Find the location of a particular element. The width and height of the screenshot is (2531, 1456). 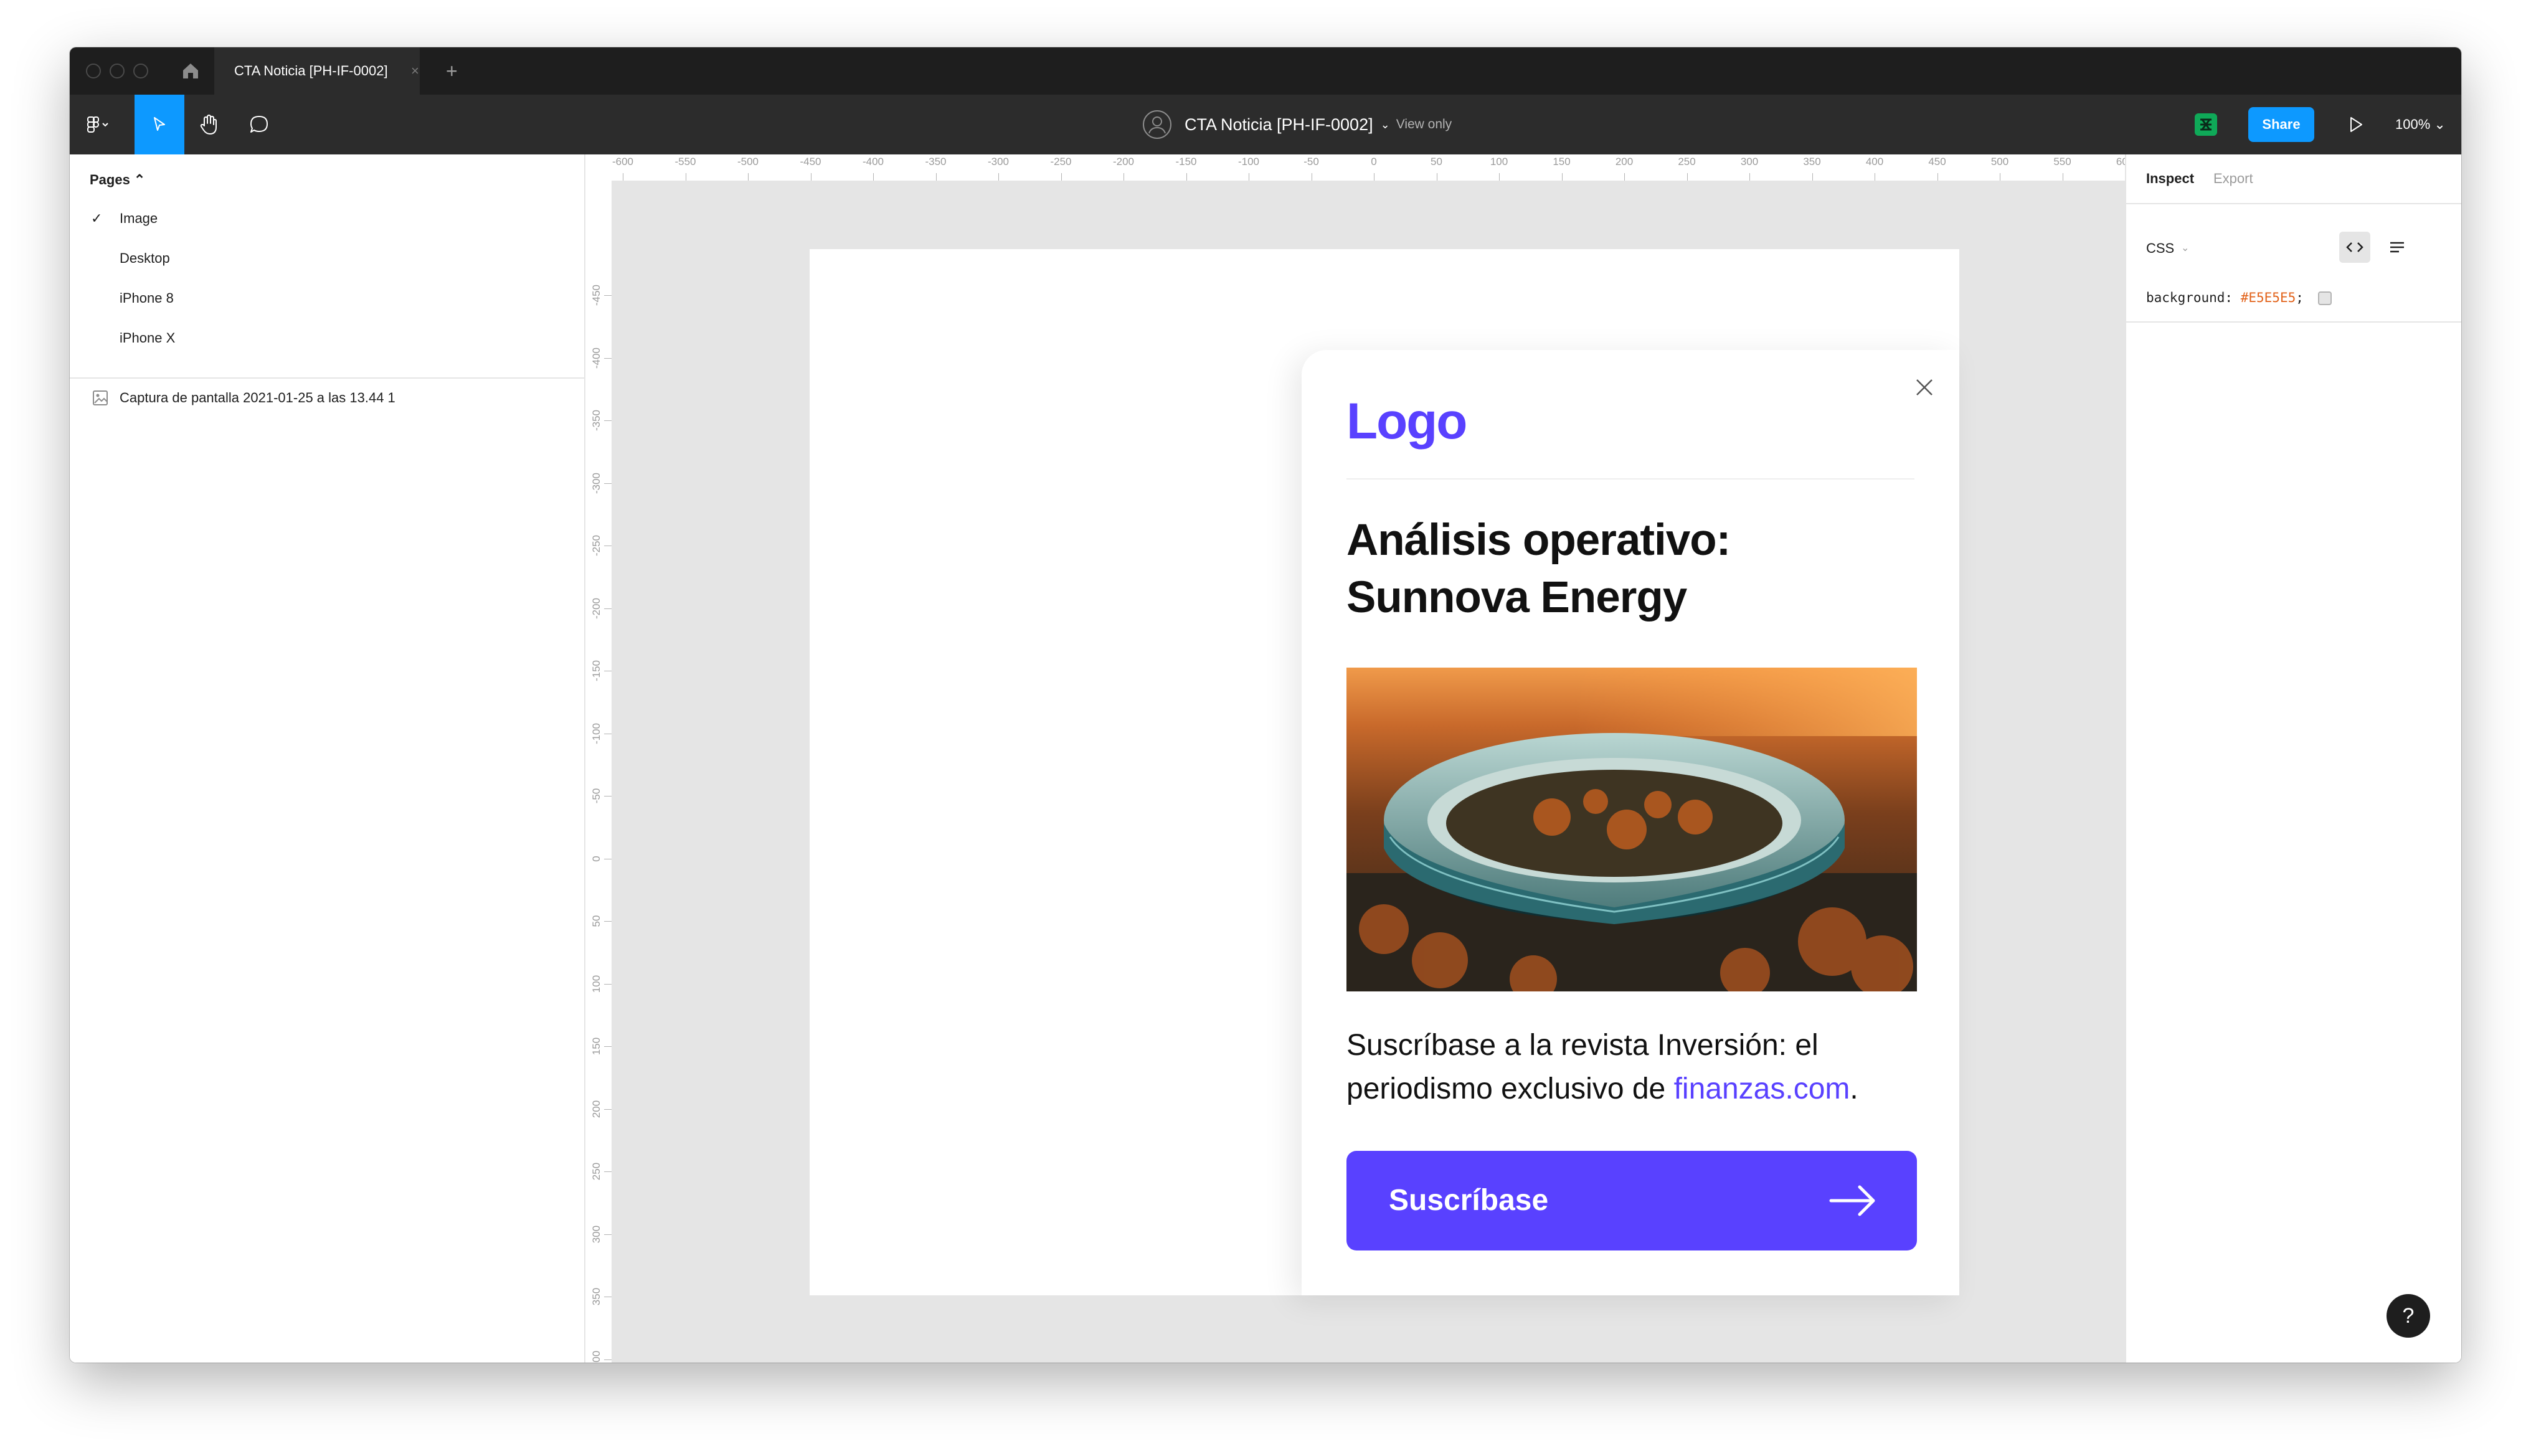

code-language-chevron-icon: ⌄ is located at coordinates (2185, 248).